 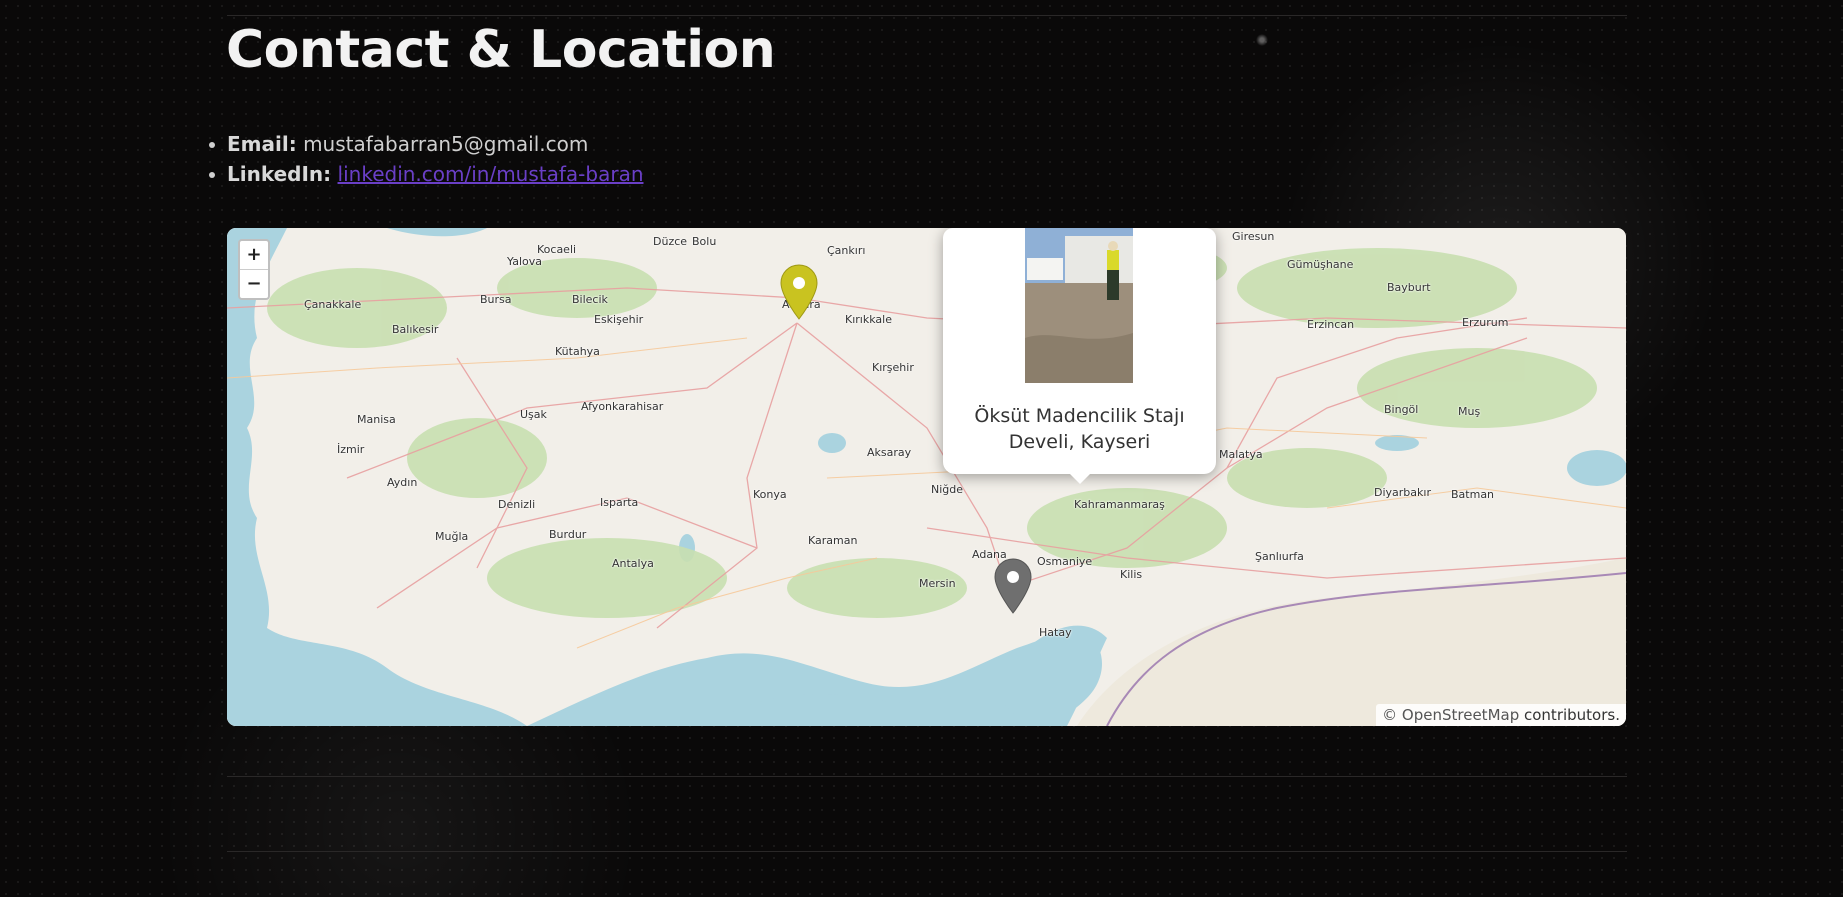 What do you see at coordinates (1013, 586) in the screenshot?
I see `map-marker-adana` at bounding box center [1013, 586].